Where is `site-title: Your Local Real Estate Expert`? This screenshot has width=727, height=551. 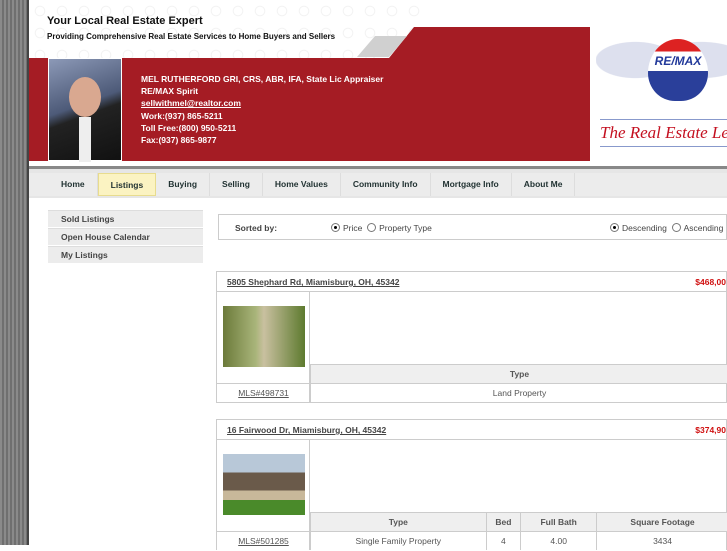 site-title: Your Local Real Estate Expert is located at coordinates (125, 21).